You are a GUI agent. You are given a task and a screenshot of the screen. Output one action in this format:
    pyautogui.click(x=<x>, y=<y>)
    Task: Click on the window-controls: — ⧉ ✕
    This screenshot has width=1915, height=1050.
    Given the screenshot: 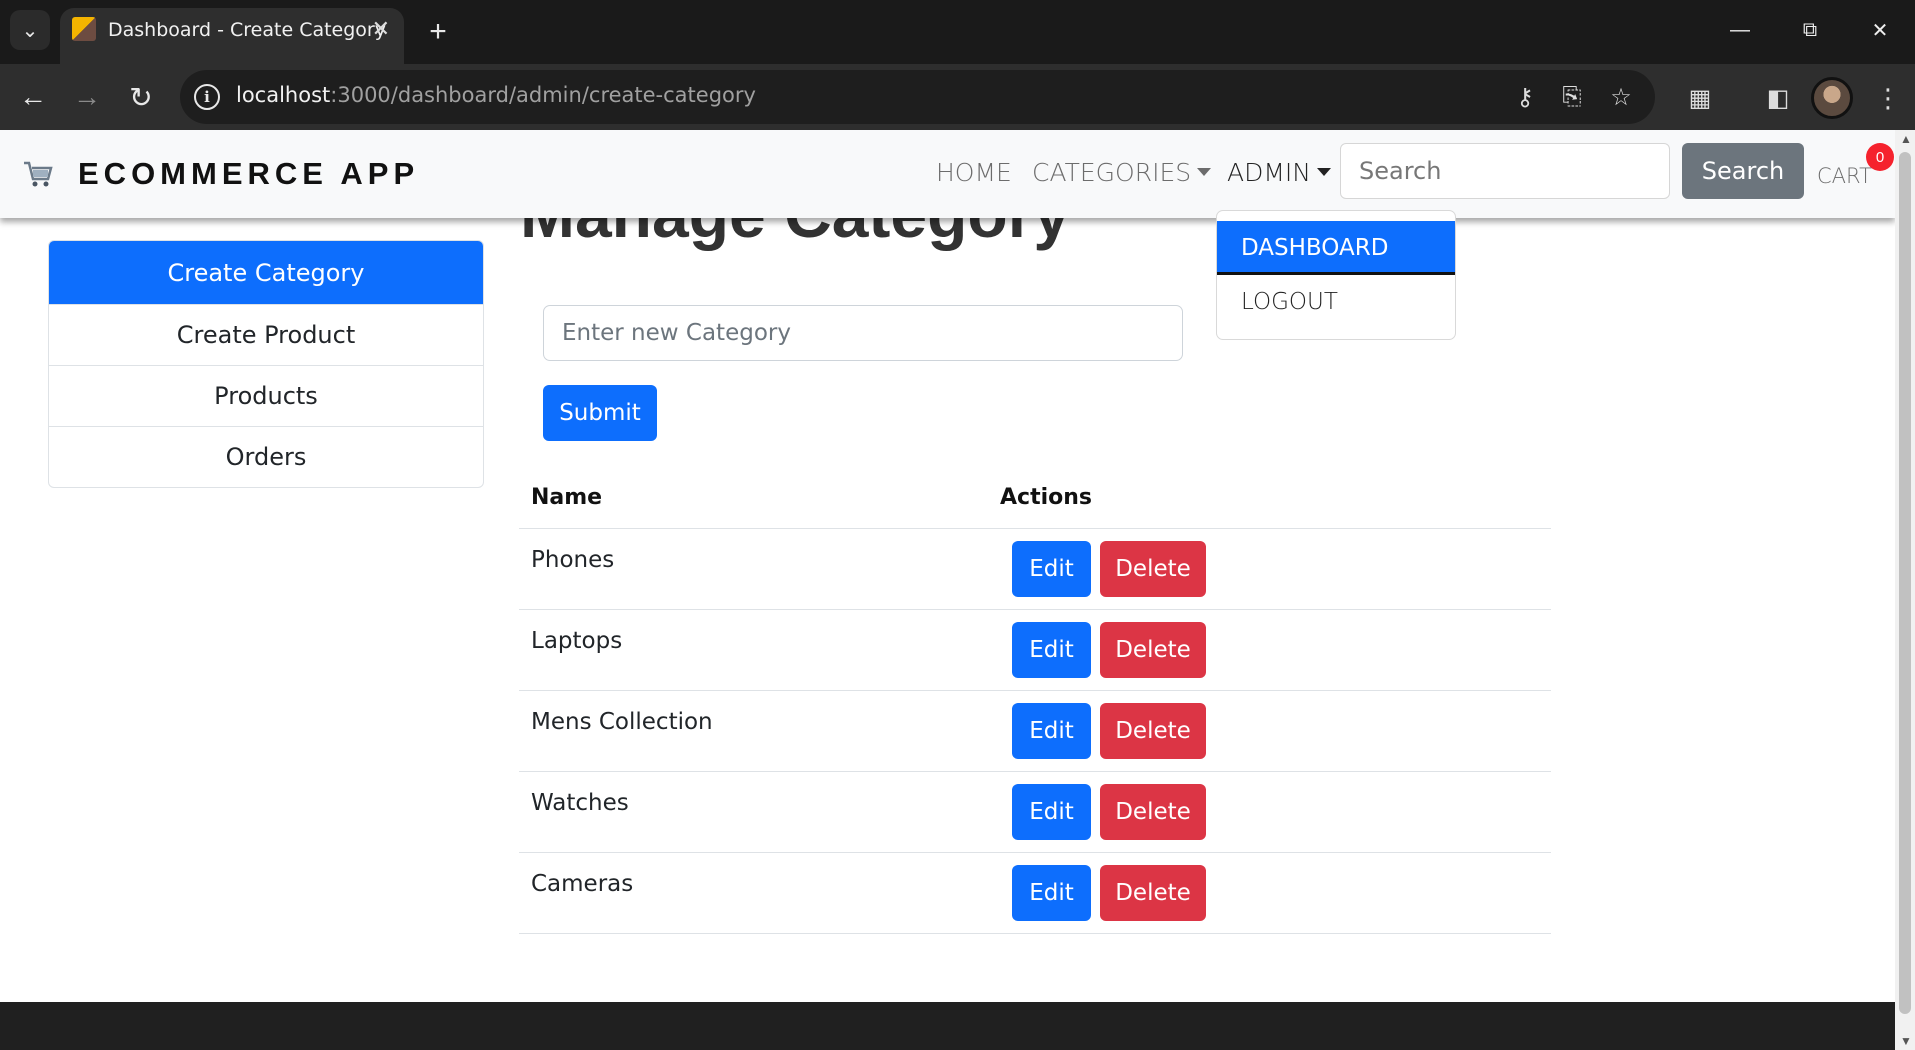 What is the action you would take?
    pyautogui.click(x=1810, y=30)
    